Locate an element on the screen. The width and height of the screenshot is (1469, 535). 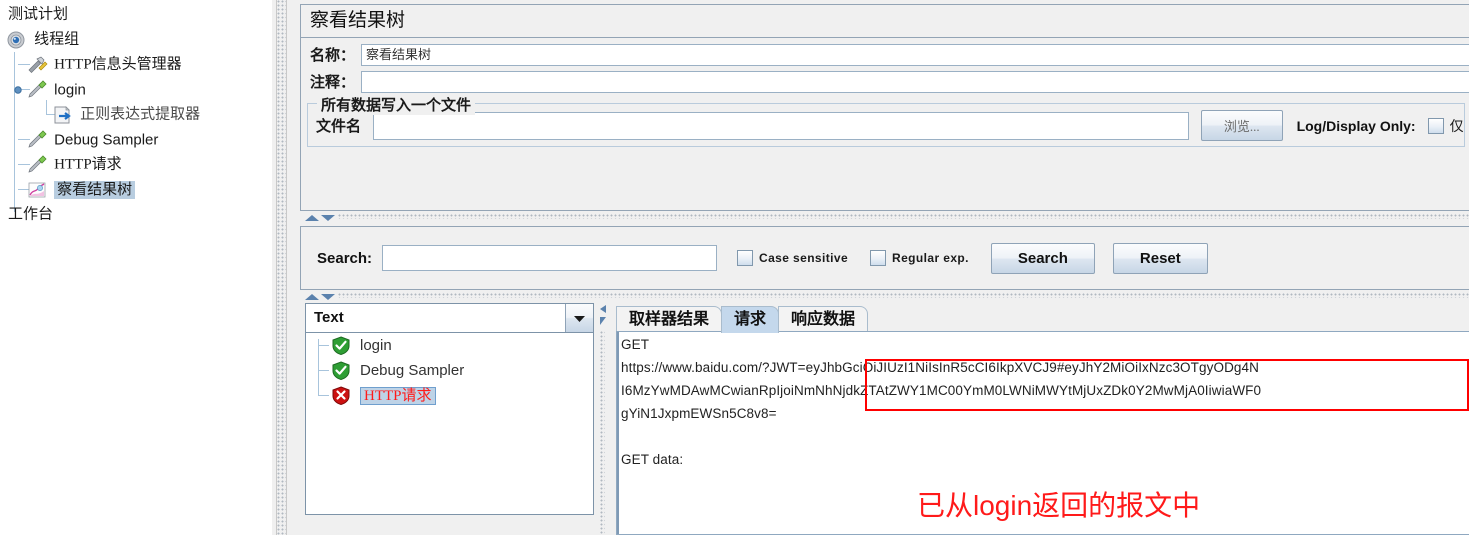
log-display-only-label: Log/Display Only: is located at coordinates (1356, 125).